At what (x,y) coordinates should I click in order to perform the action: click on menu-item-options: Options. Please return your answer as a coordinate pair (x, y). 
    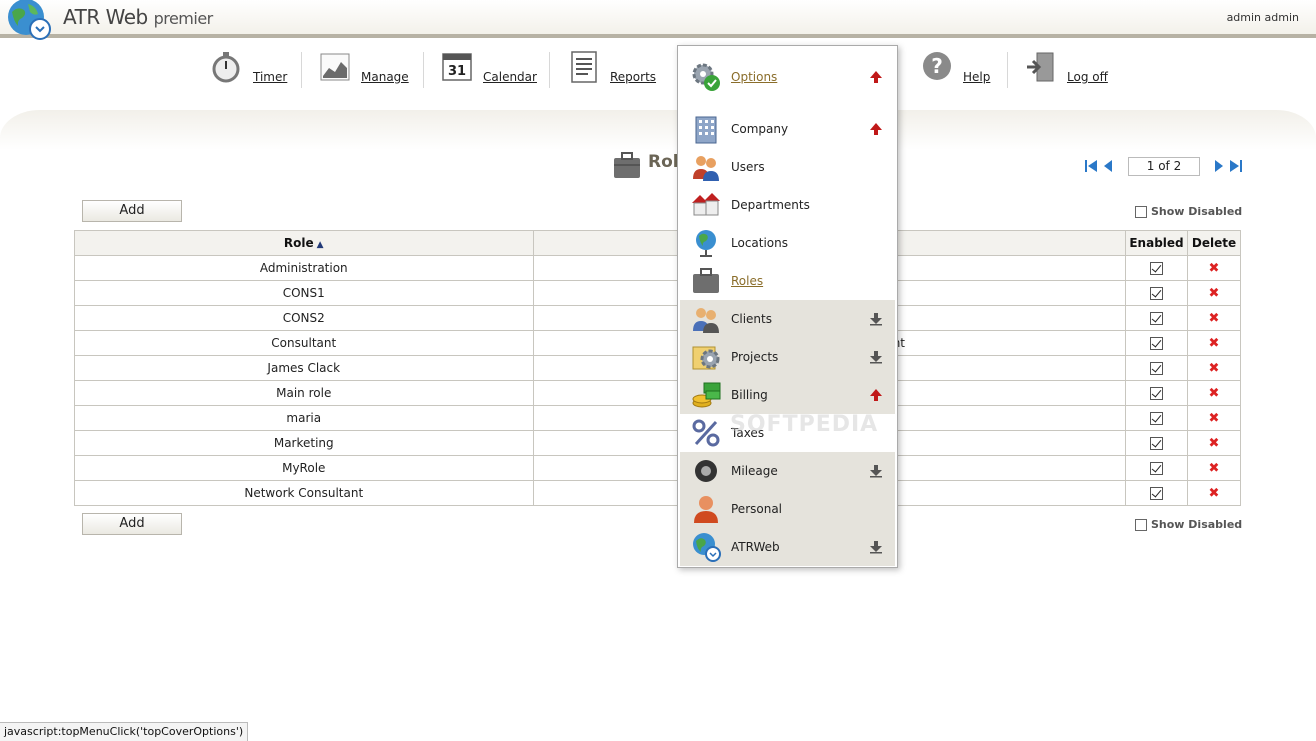
    Looking at the image, I should click on (787, 77).